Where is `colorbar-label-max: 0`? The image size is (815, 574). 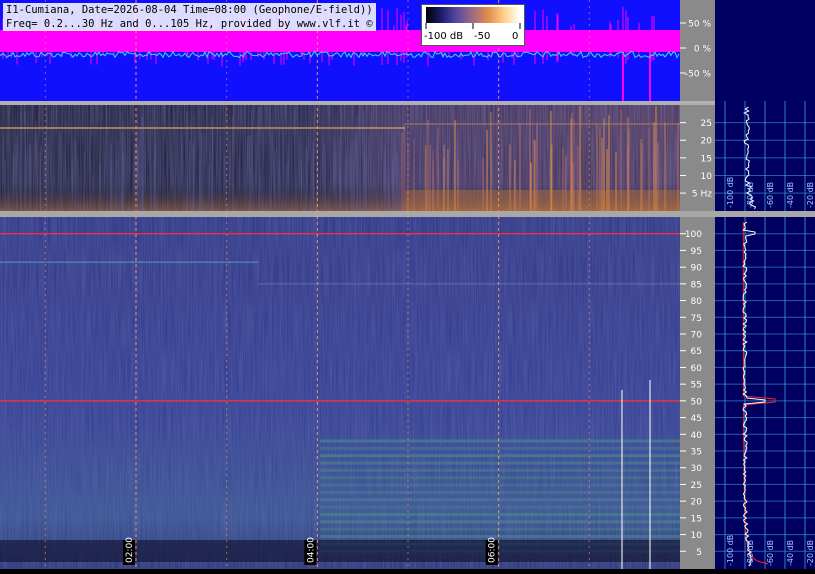 colorbar-label-max: 0 is located at coordinates (515, 36).